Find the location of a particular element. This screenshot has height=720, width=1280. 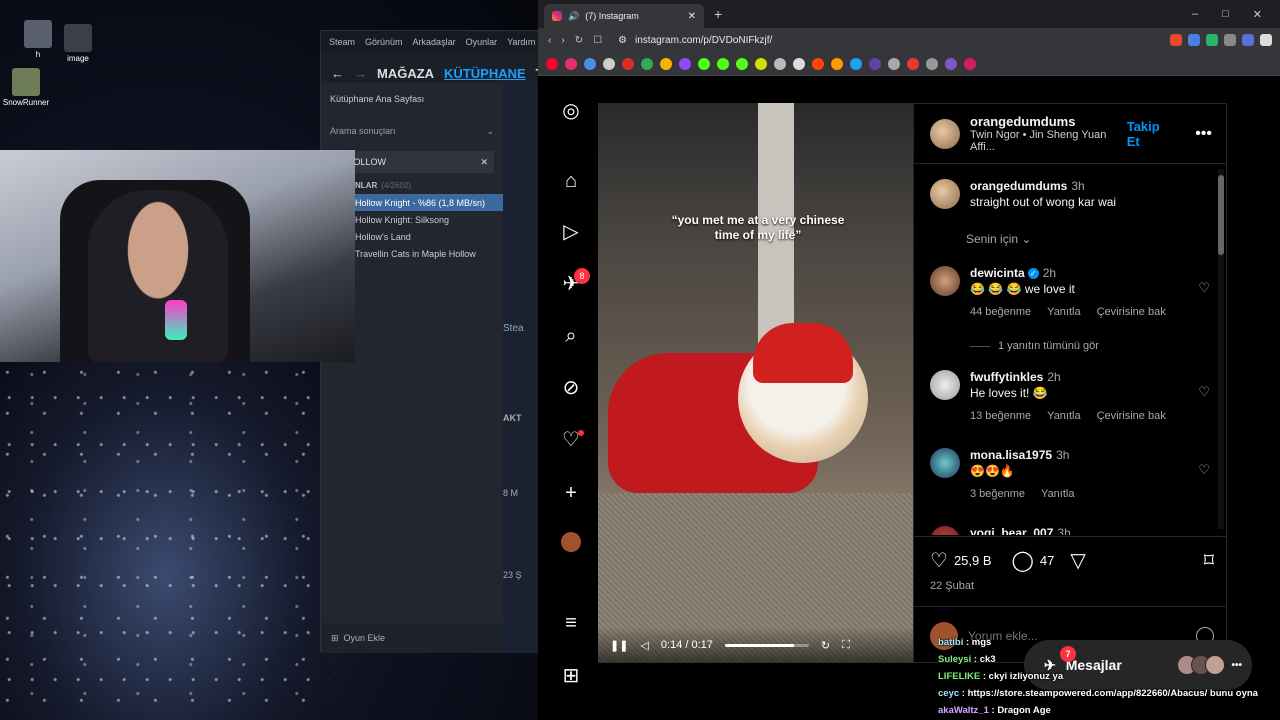

clear-icon: ✕ is located at coordinates (484, 162).